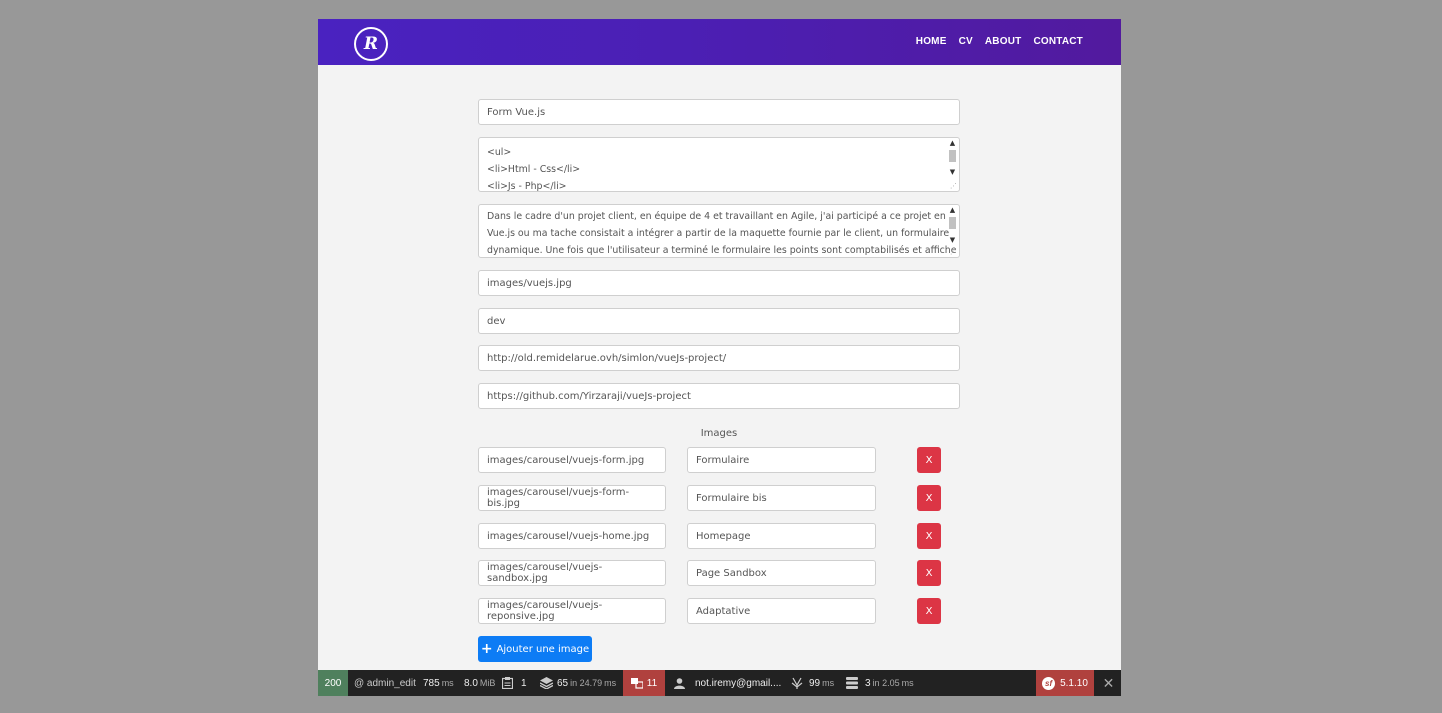  What do you see at coordinates (966, 41) in the screenshot?
I see `nav-link-cv: CV` at bounding box center [966, 41].